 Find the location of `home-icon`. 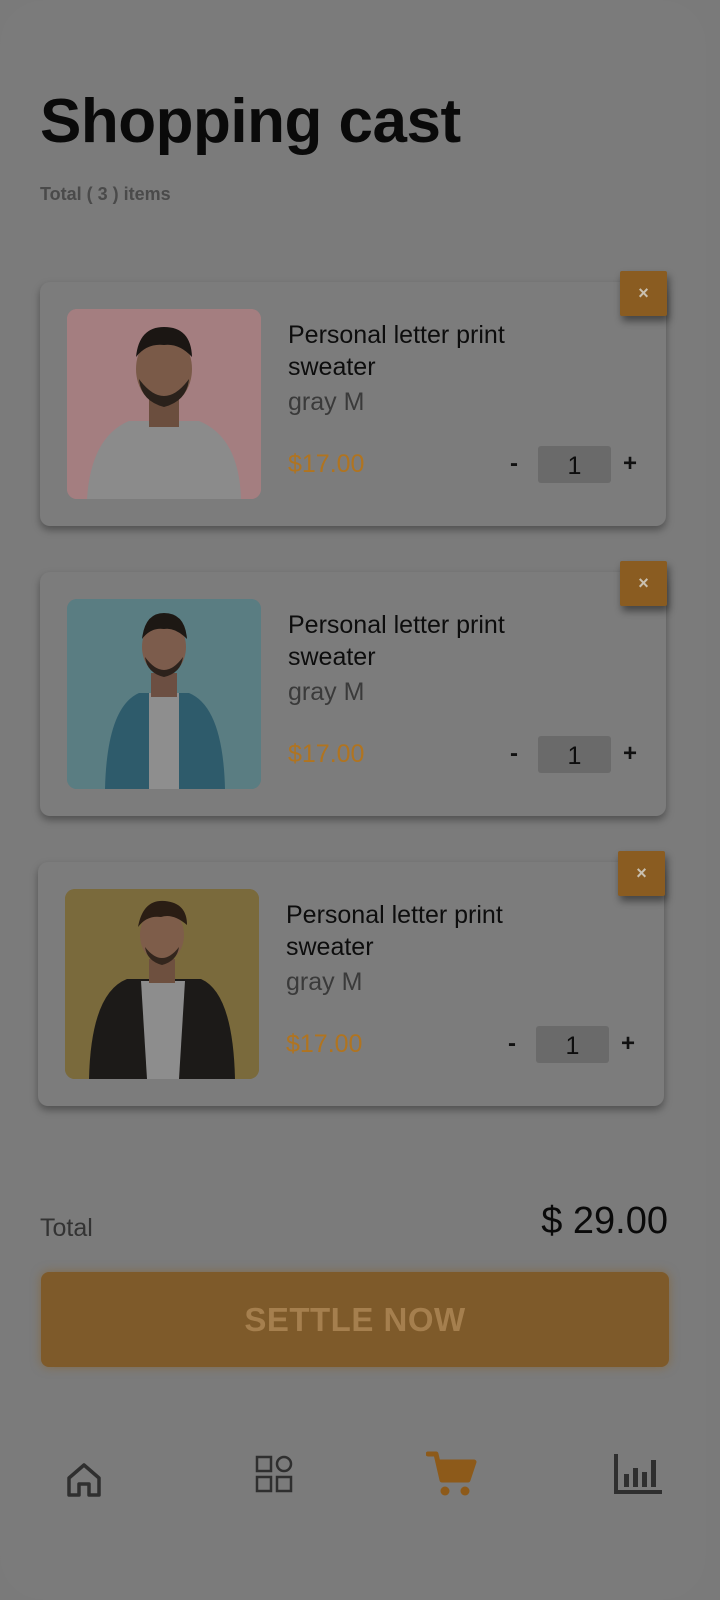

home-icon is located at coordinates (84, 1480).